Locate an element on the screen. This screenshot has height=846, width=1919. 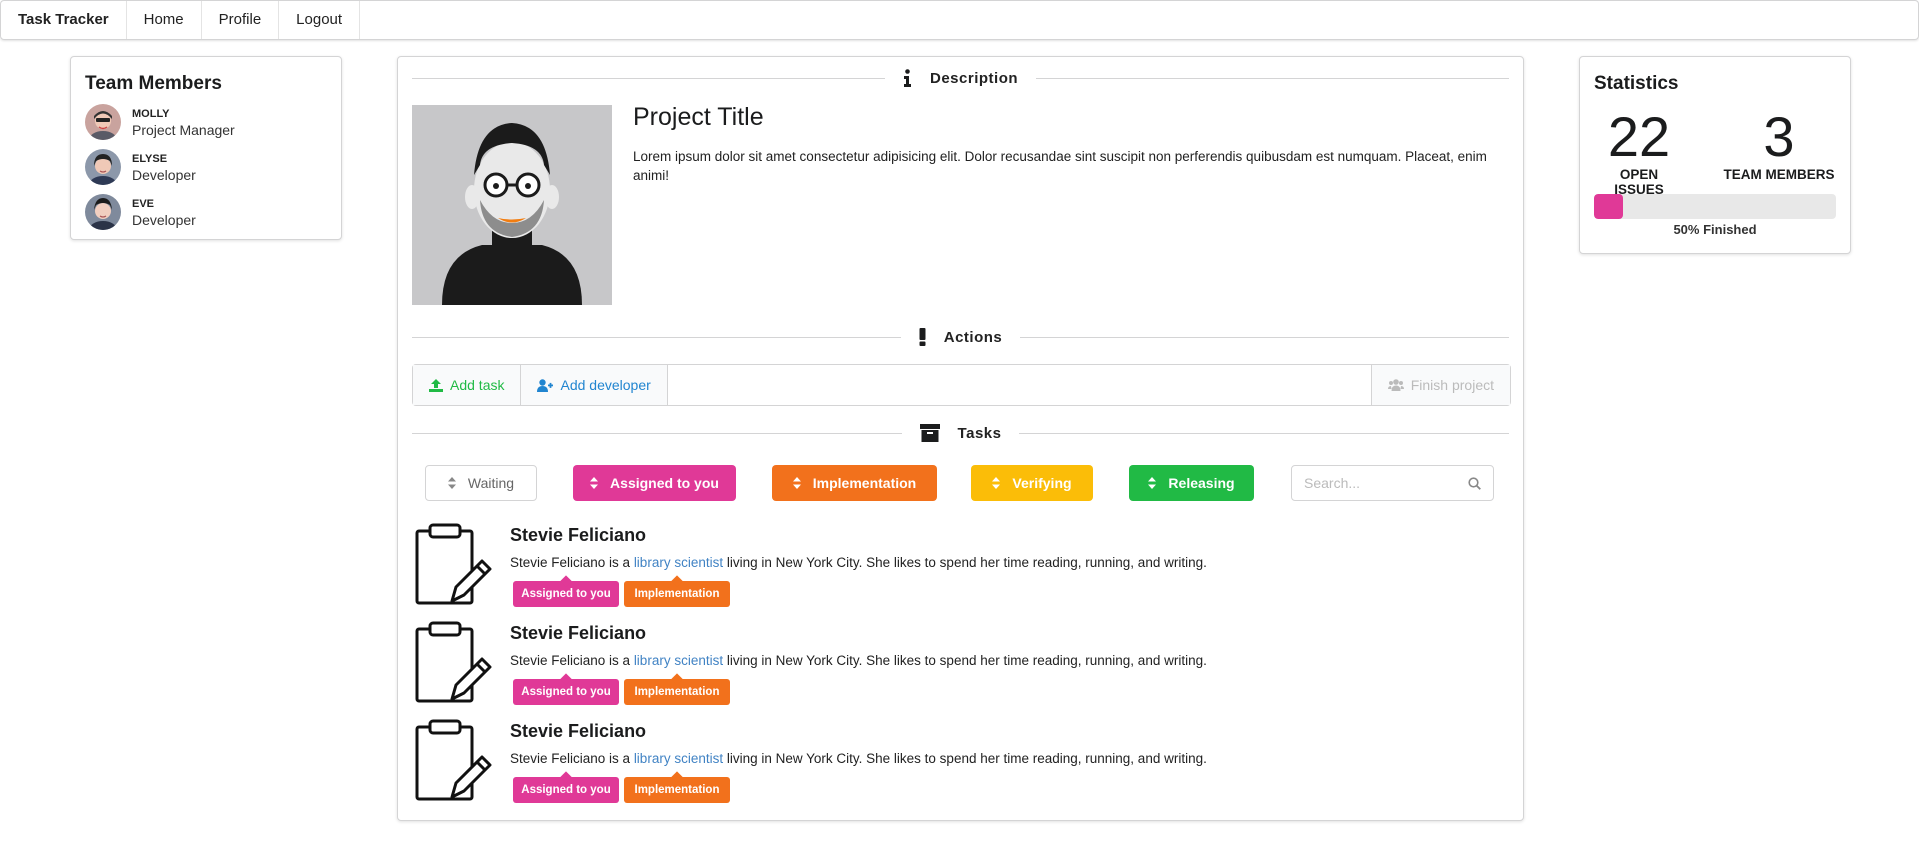
actions-label: Actions is located at coordinates (973, 337).